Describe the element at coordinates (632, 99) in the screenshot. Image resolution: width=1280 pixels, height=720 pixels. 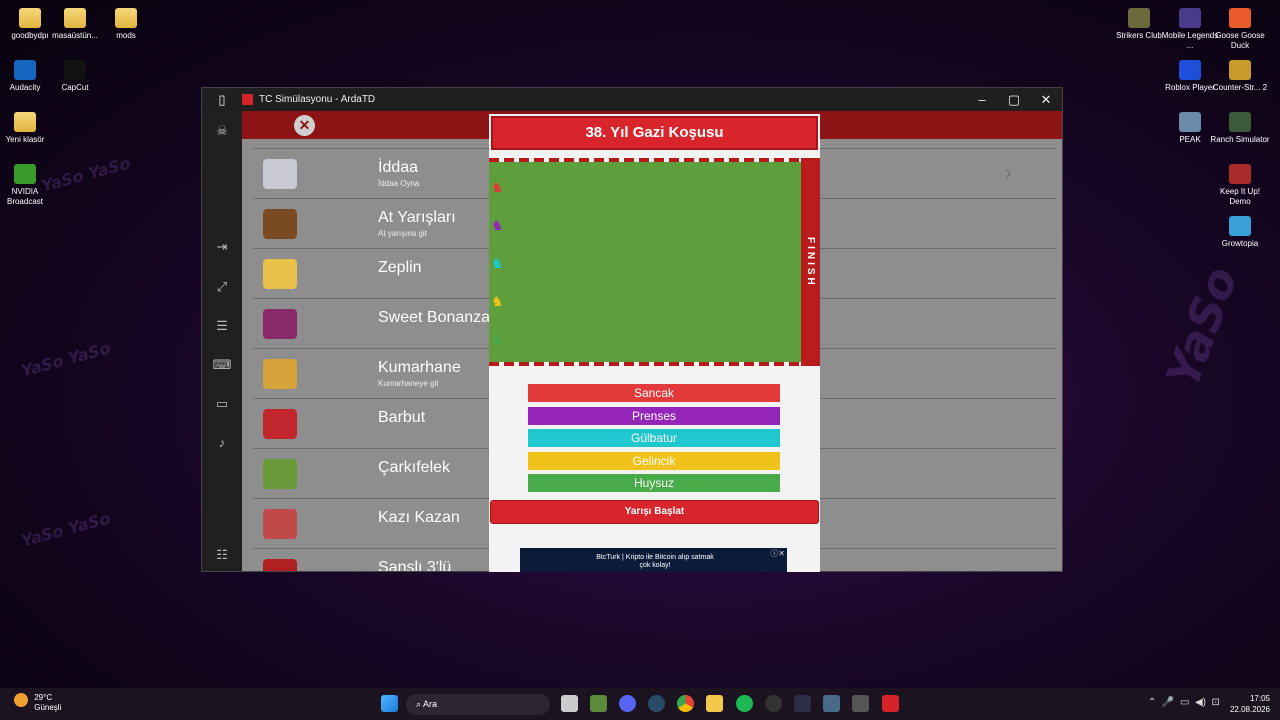
I see `window-titlebar: ▯ TC Simülasyonu - ArdaTD – ▢ ✕` at that location.